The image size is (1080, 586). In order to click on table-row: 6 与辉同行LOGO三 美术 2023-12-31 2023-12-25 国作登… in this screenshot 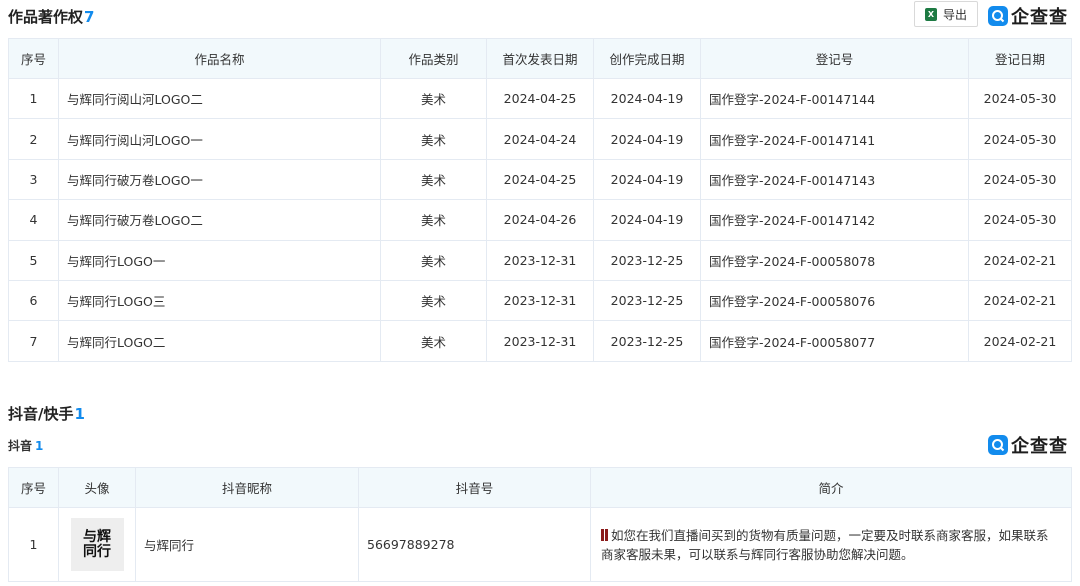, I will do `click(540, 300)`.